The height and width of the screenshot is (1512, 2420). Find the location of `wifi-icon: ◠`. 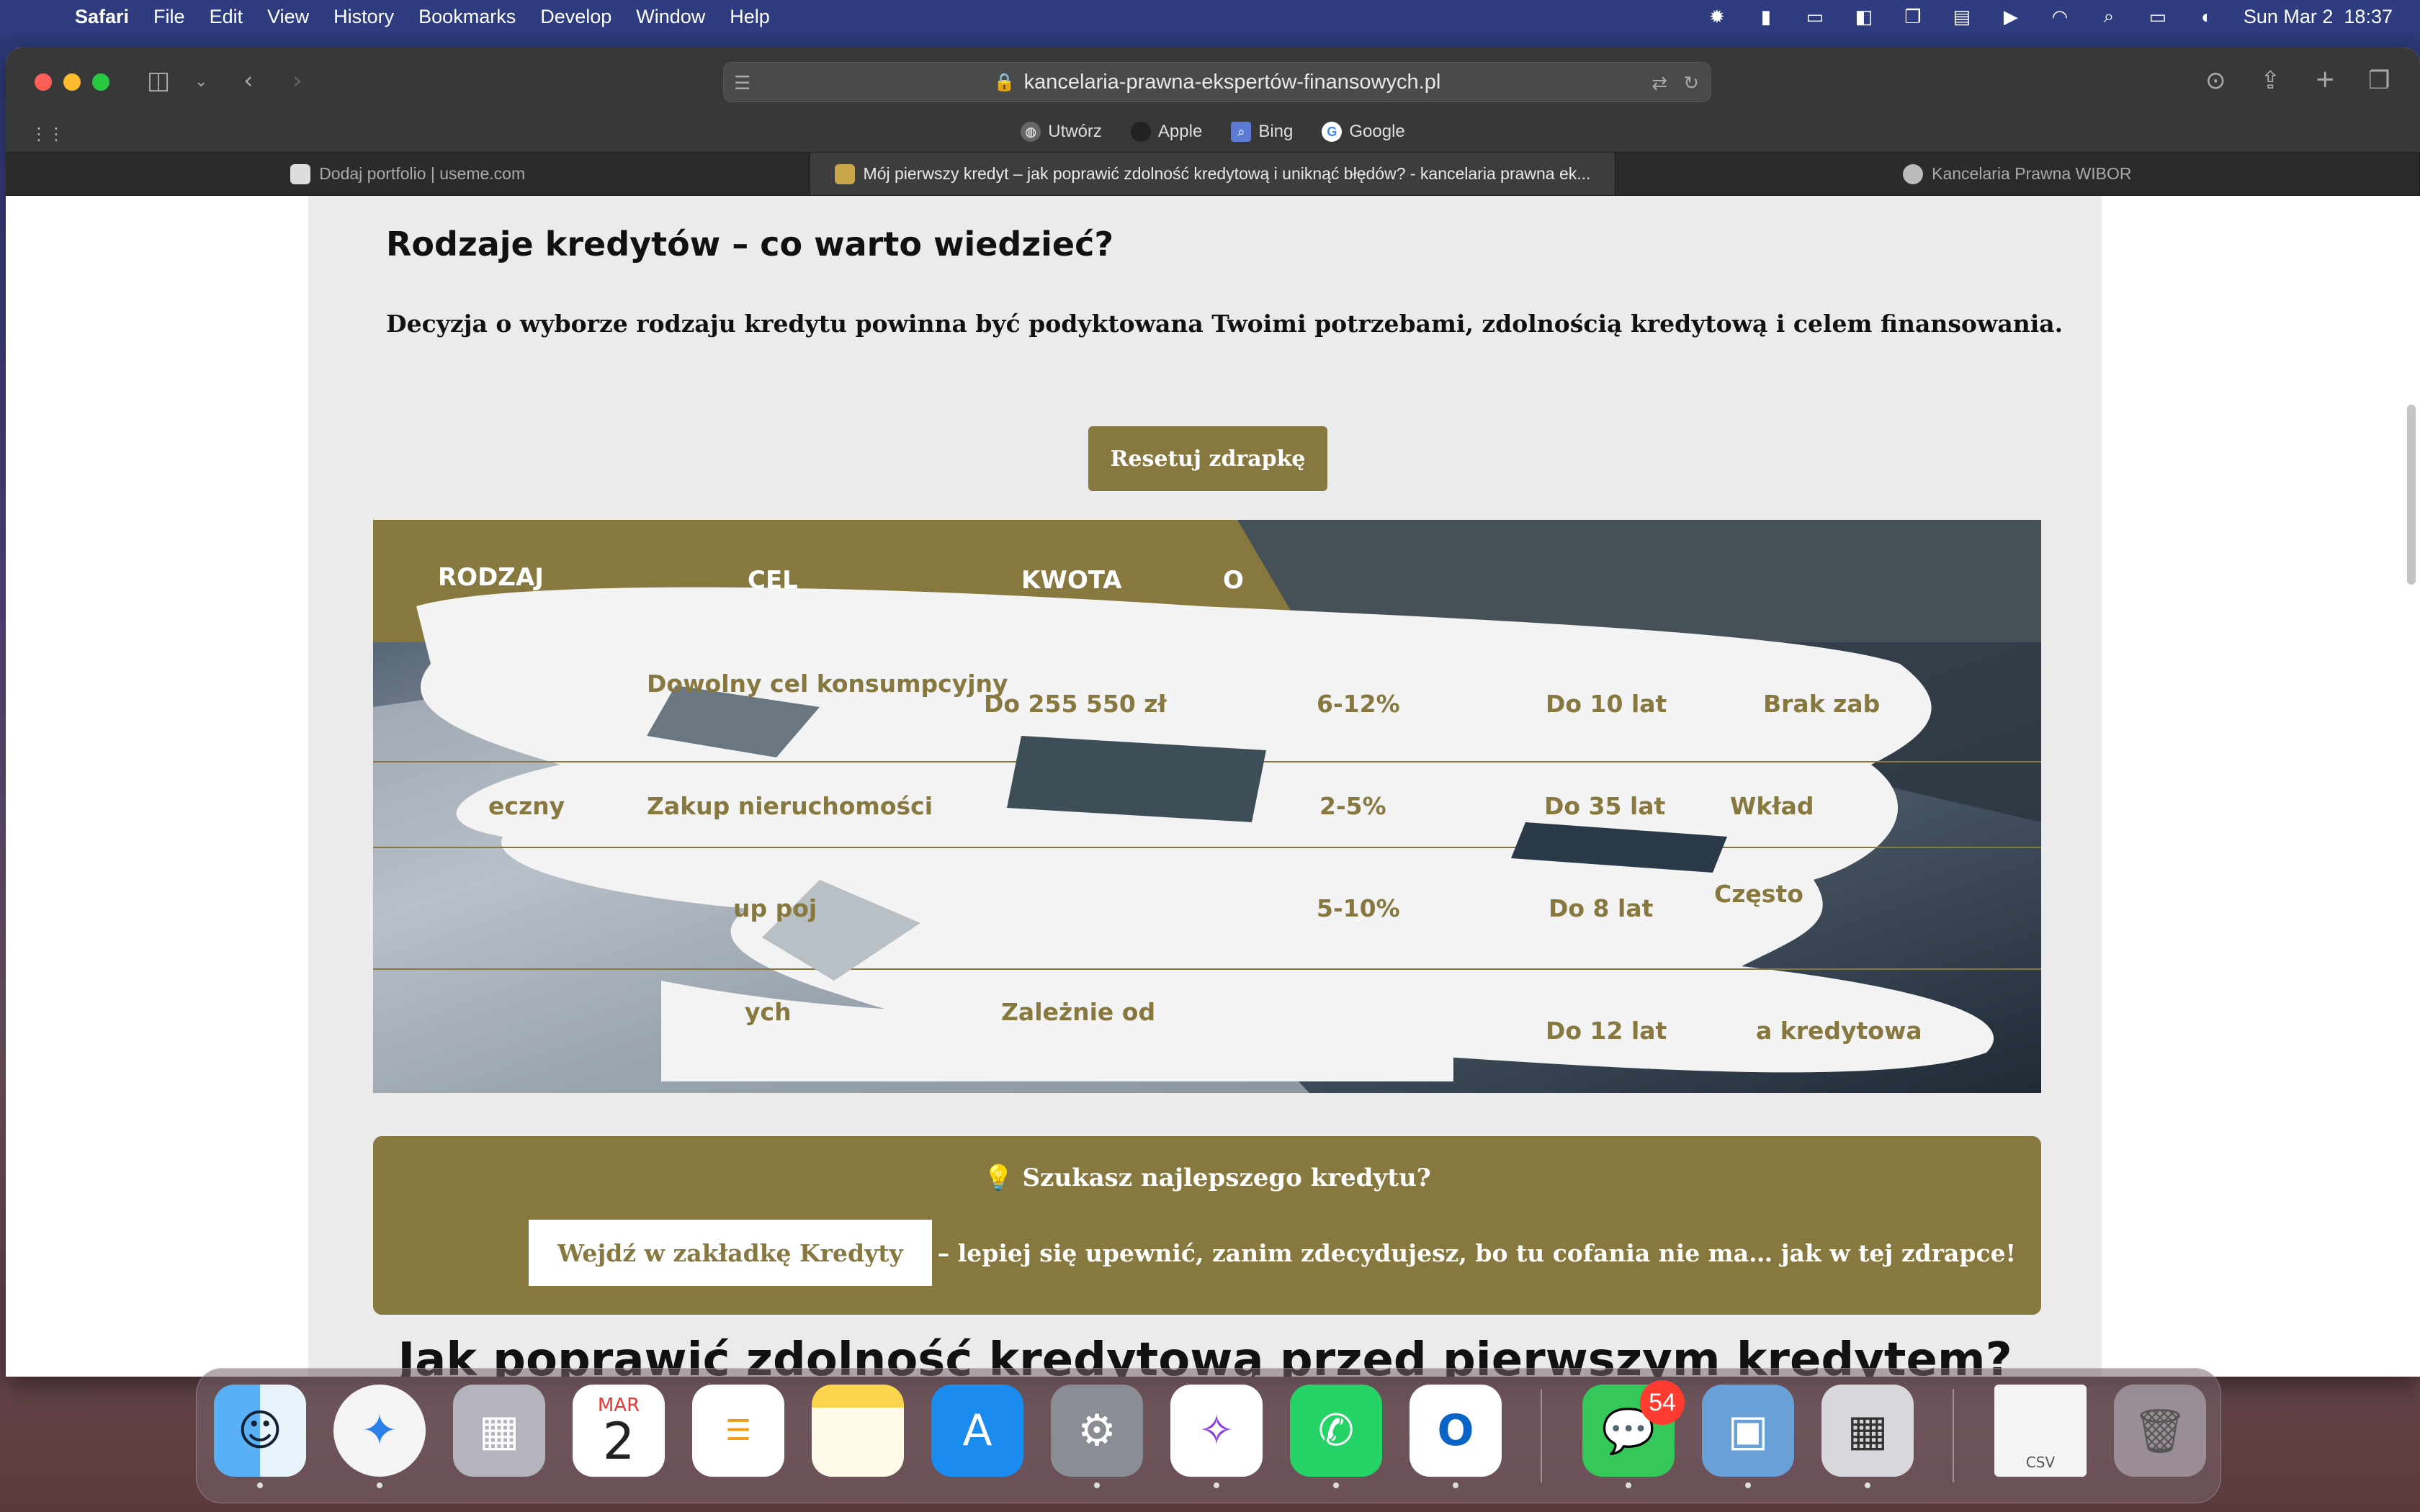

wifi-icon: ◠ is located at coordinates (2060, 16).